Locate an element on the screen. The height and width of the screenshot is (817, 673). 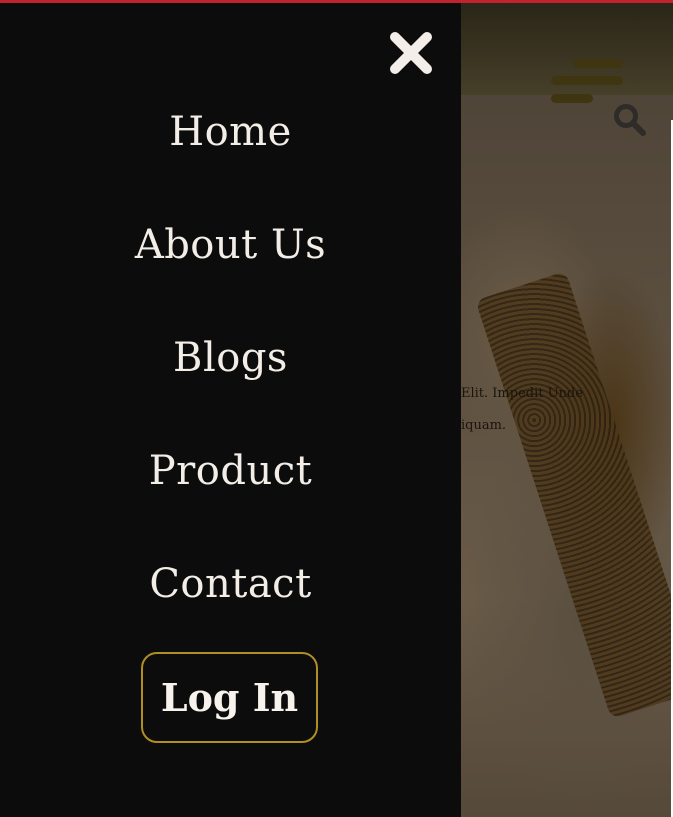
nav-item-product: Product is located at coordinates (230, 471).